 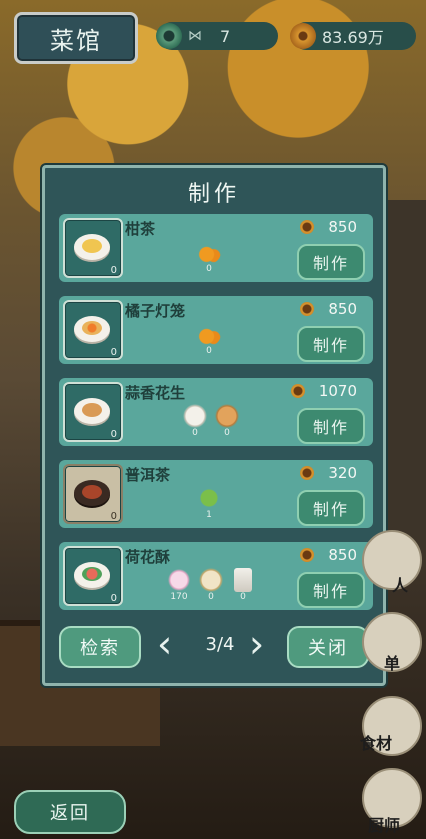 I want to click on garlic-peanut-dish-icon, so click(x=92, y=411).